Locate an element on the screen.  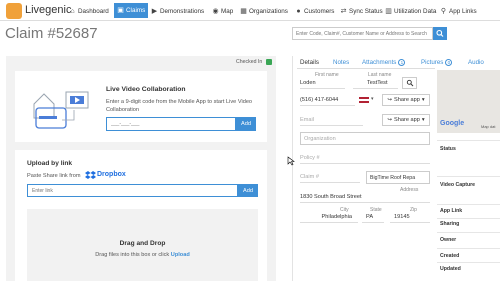
claim-number-field: Claim # is located at coordinates (330, 177).